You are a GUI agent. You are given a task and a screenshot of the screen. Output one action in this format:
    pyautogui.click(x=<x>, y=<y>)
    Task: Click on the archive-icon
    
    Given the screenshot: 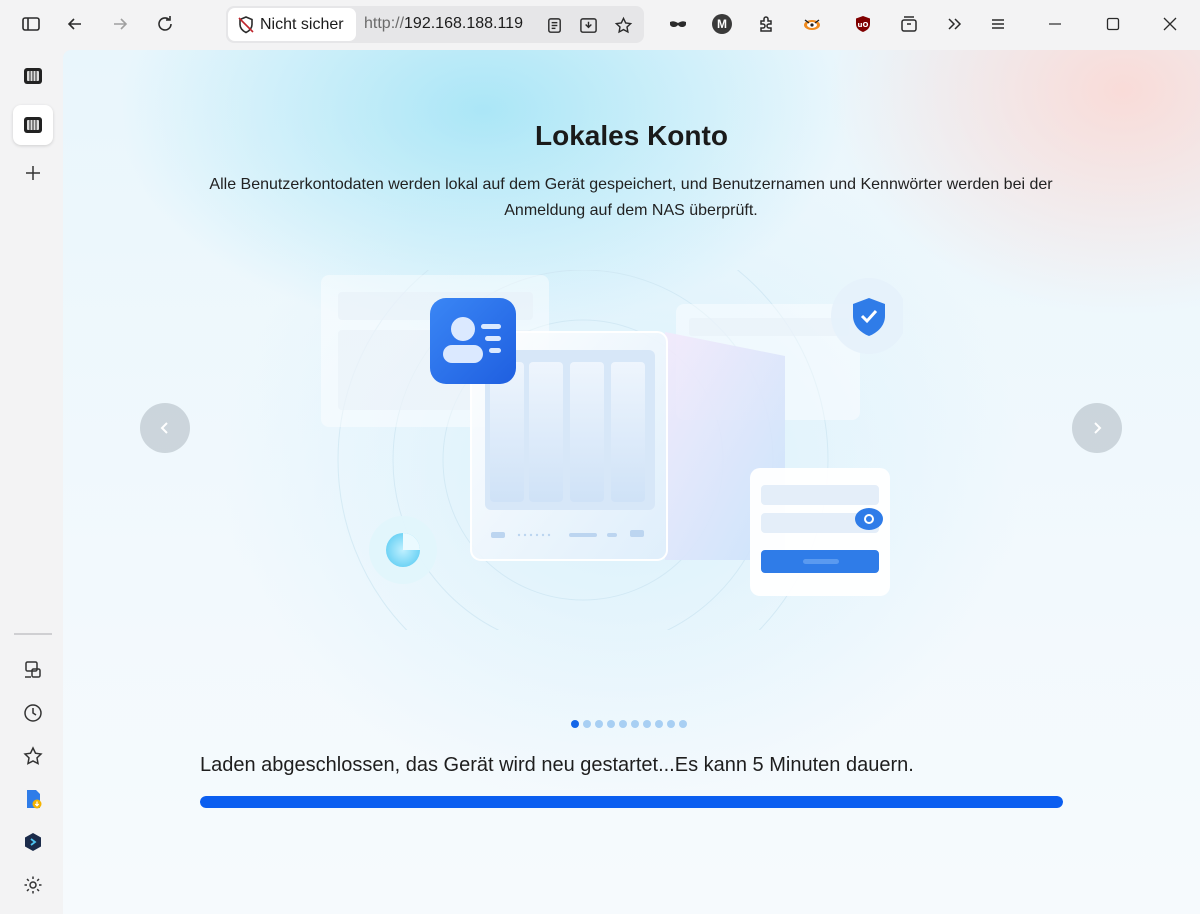 What is the action you would take?
    pyautogui.click(x=909, y=24)
    